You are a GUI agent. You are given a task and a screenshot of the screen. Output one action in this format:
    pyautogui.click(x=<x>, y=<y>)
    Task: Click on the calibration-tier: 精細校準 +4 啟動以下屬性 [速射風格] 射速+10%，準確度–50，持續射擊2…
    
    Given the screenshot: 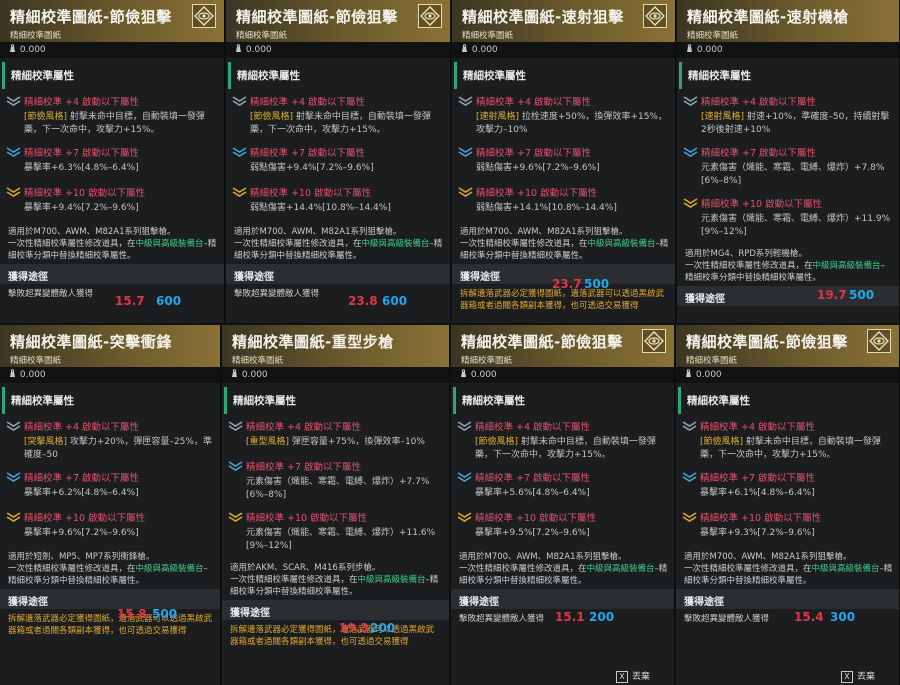 What is the action you would take?
    pyautogui.click(x=788, y=116)
    